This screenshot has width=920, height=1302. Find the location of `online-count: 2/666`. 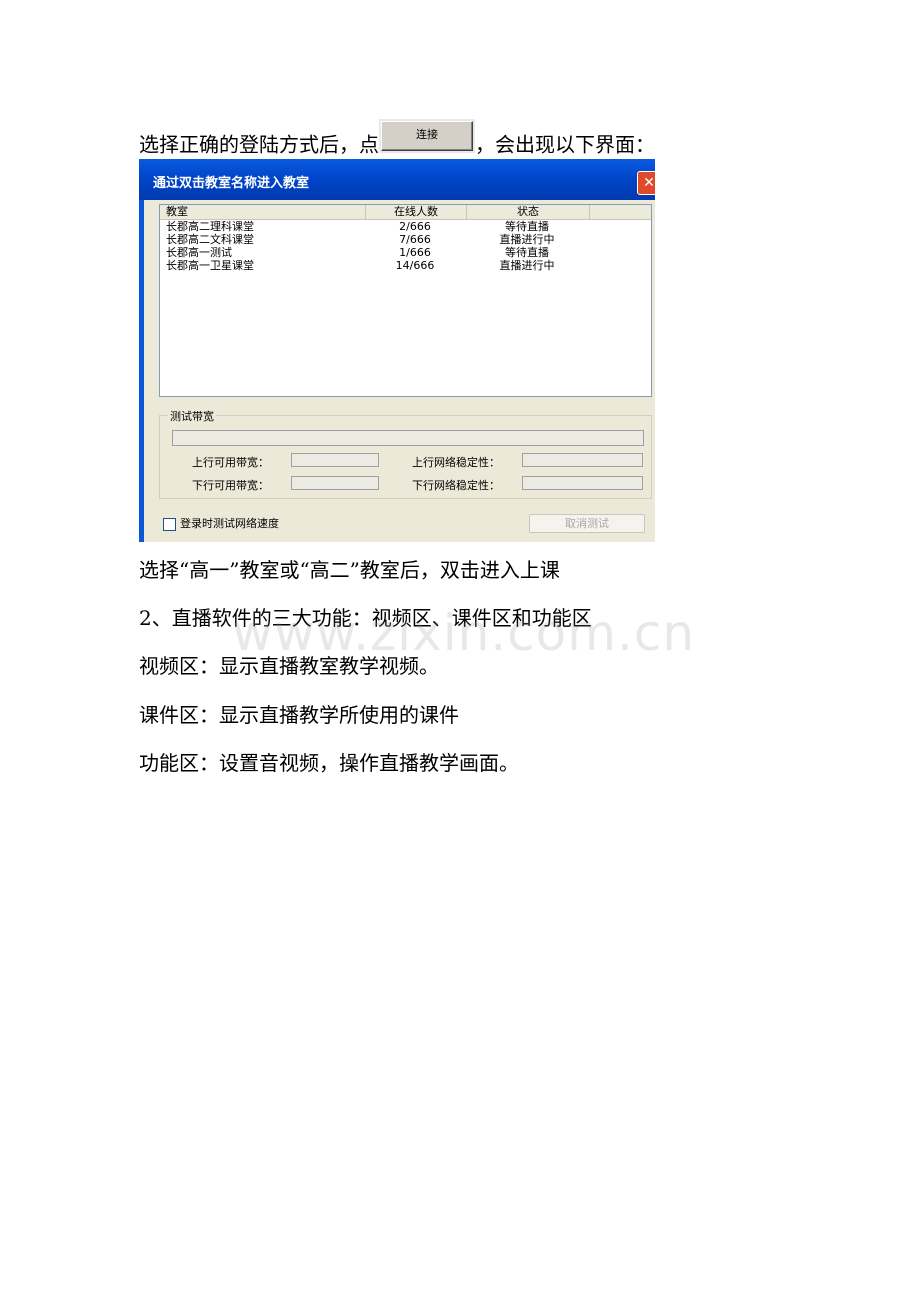

online-count: 2/666 is located at coordinates (415, 226).